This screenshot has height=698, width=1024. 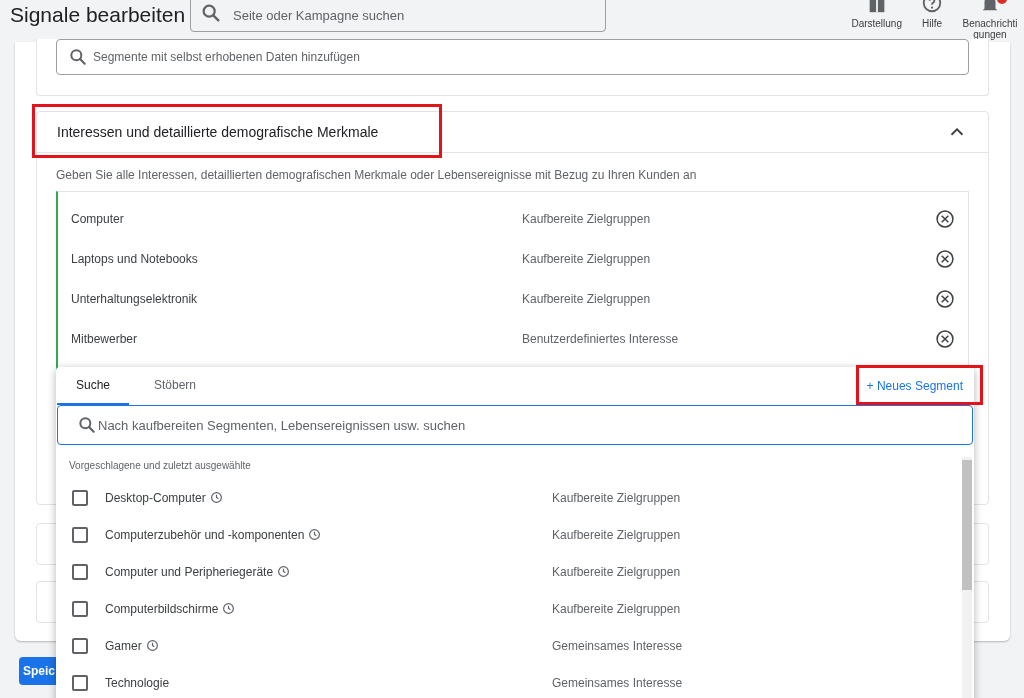 I want to click on segment-name: Computerzubehör und -komponenten, so click(x=205, y=534).